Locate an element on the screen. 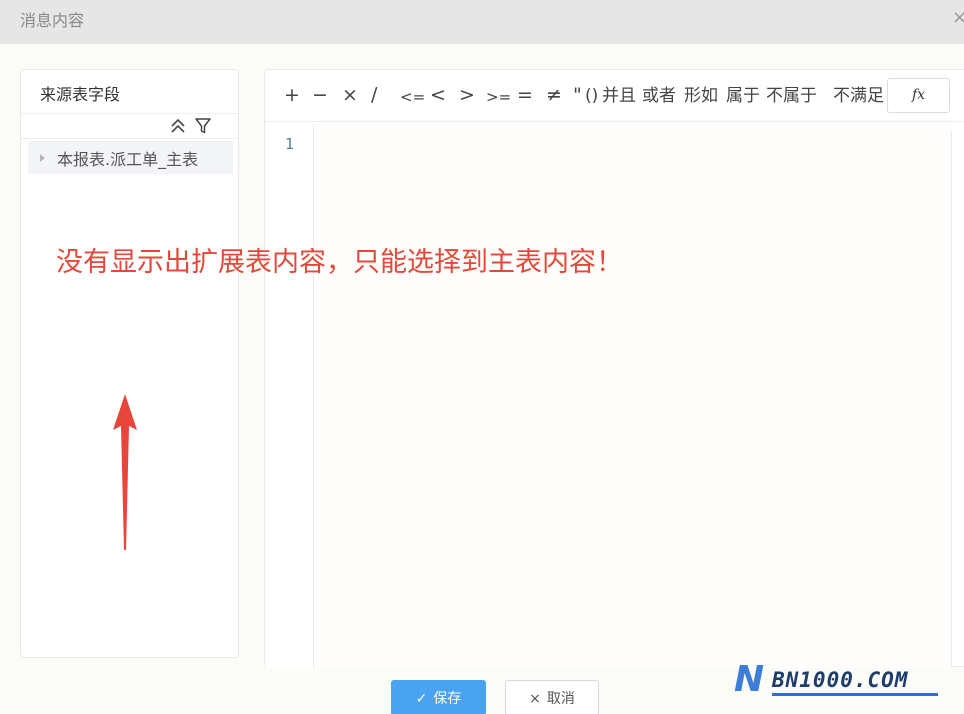 This screenshot has width=964, height=714. op-multiply-button: × is located at coordinates (350, 95).